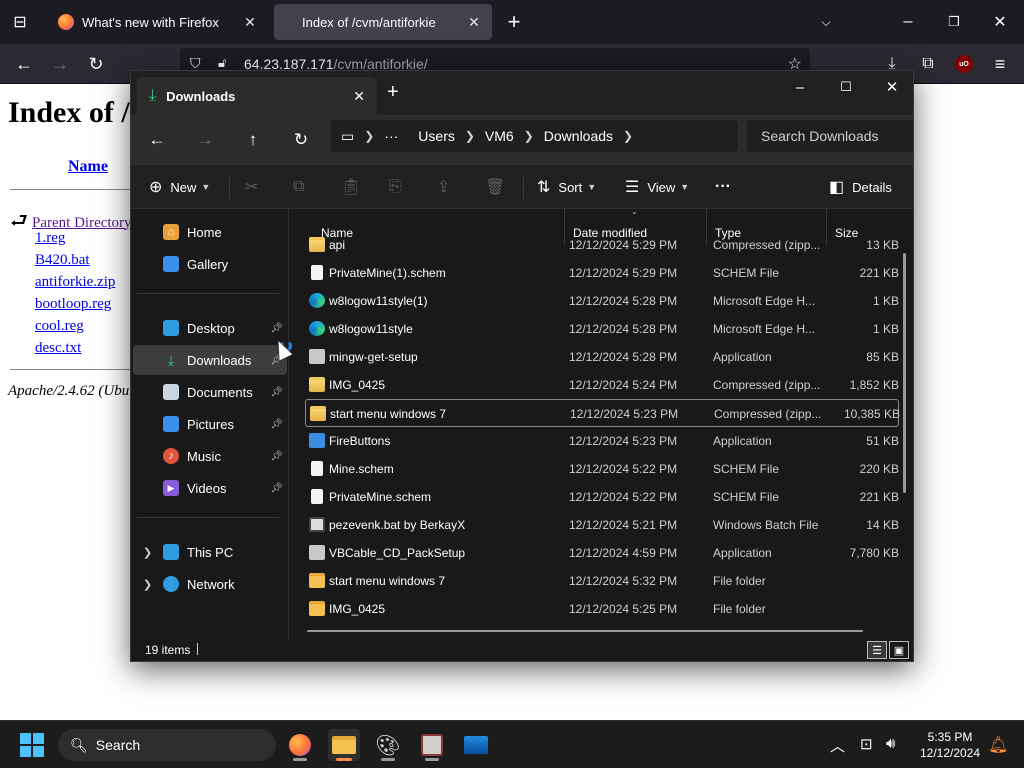 This screenshot has height=768, width=1024. I want to click on view-button: ☰ View ▼, so click(657, 187).